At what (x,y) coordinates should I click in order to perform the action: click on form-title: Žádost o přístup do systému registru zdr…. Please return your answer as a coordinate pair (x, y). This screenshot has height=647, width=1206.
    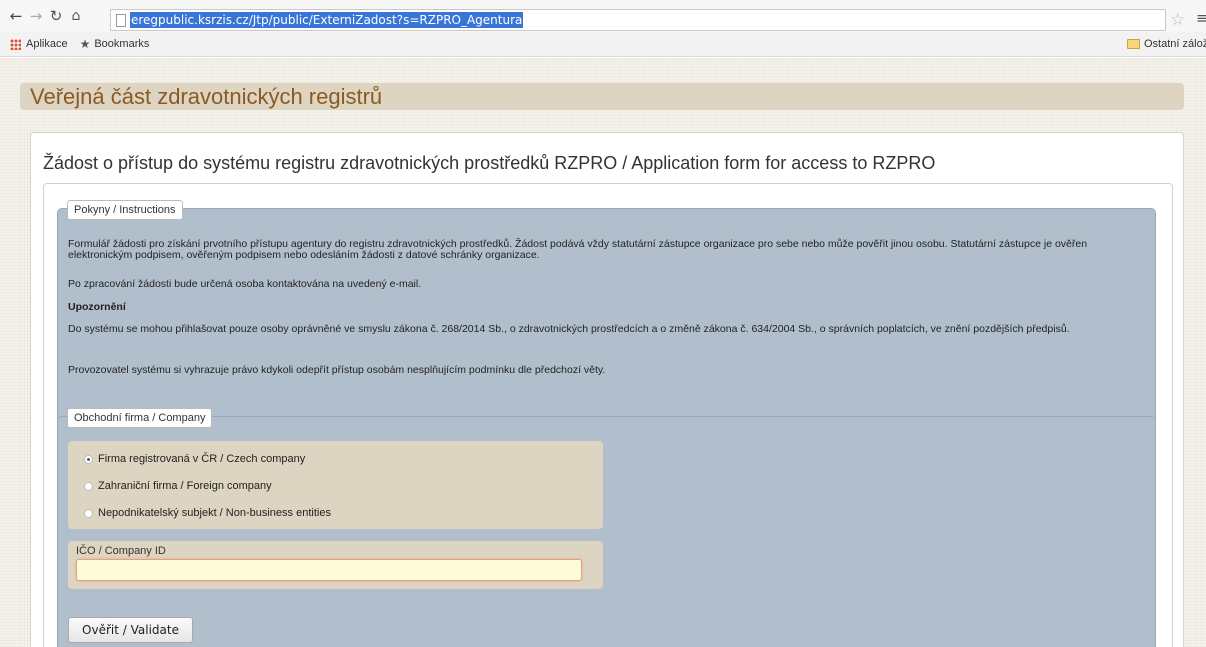
    Looking at the image, I should click on (489, 163).